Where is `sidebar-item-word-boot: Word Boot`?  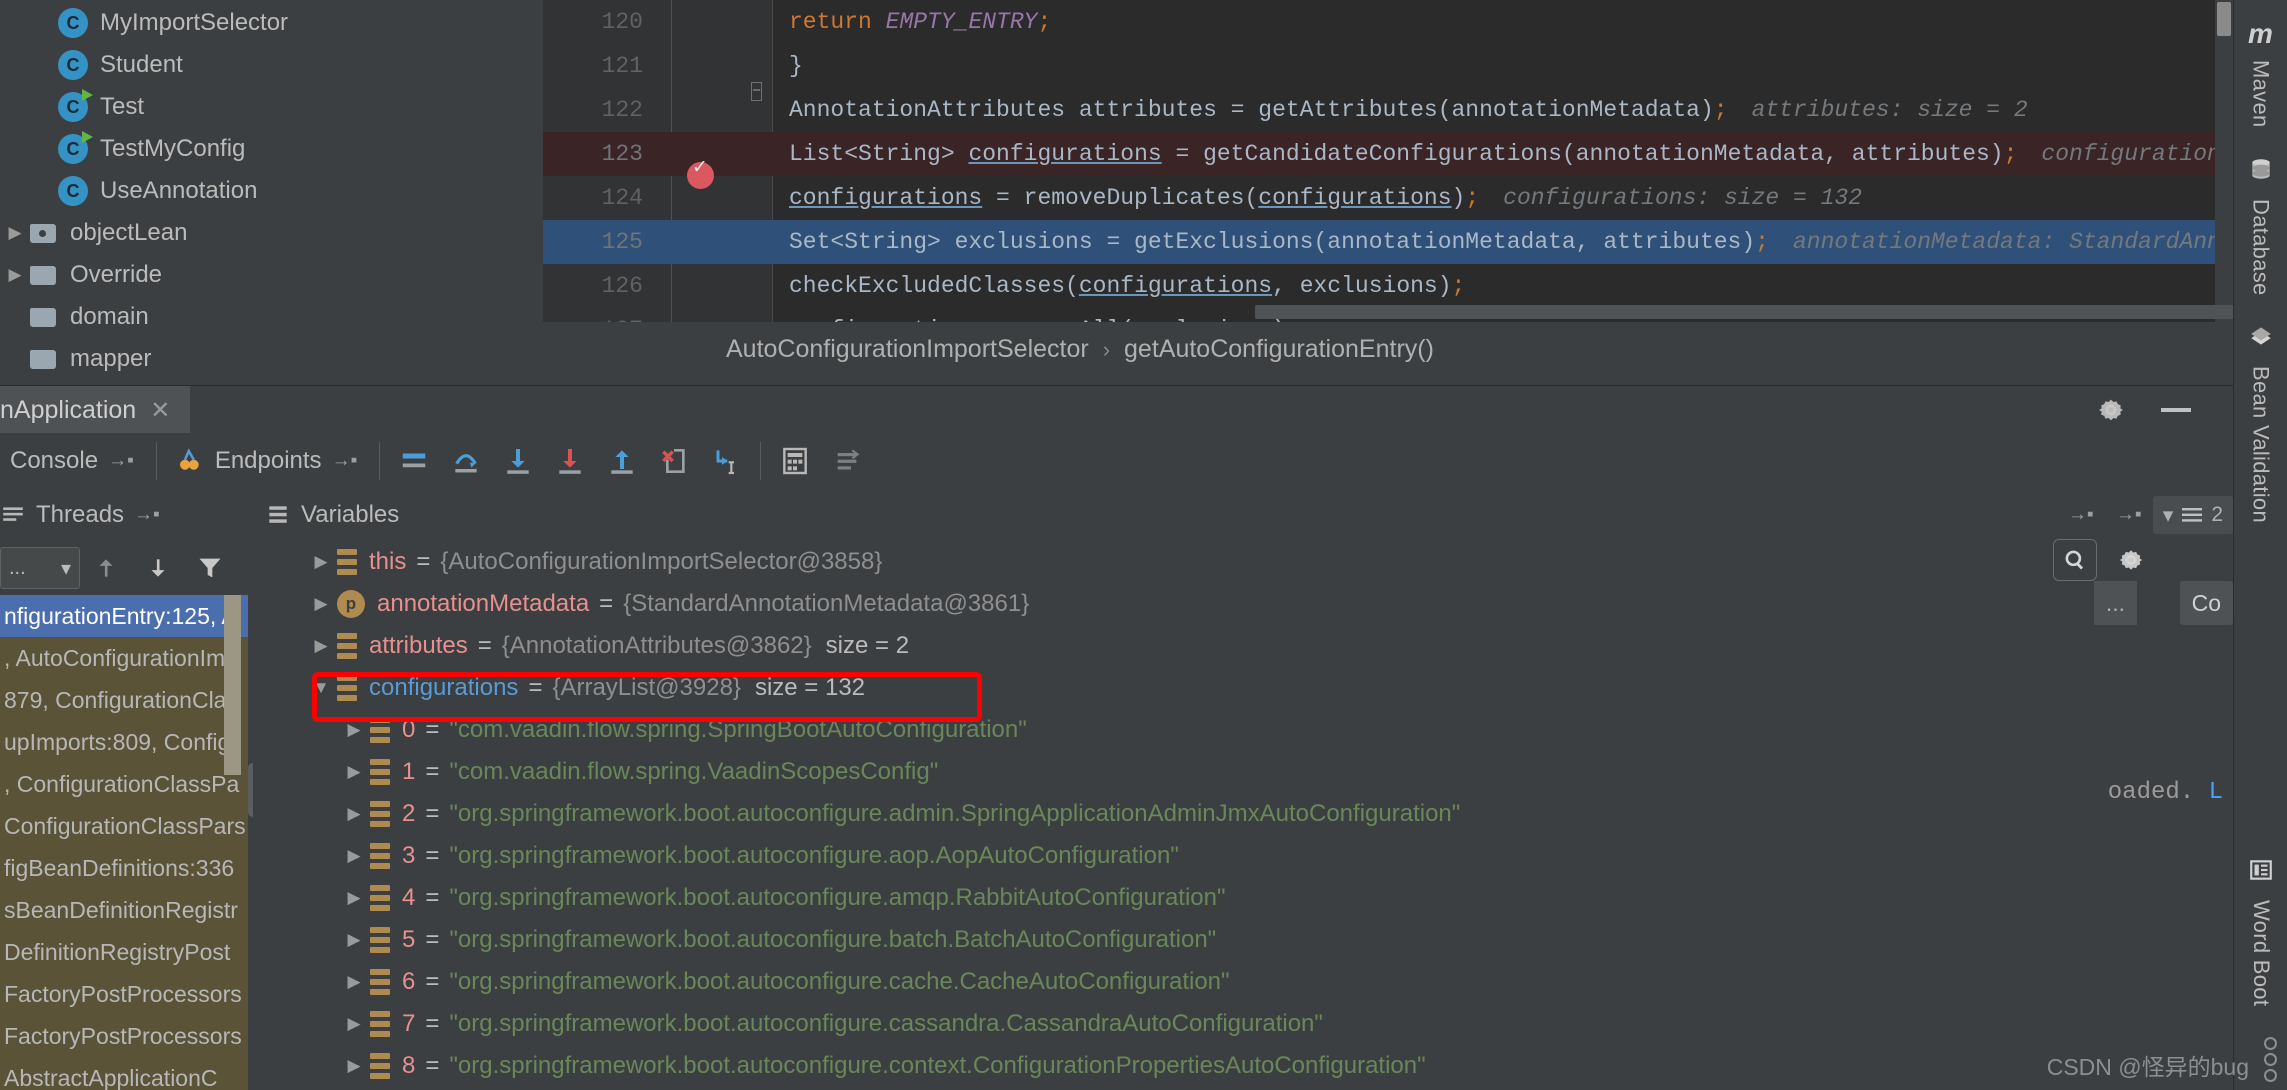 sidebar-item-word-boot: Word Boot is located at coordinates (2260, 931).